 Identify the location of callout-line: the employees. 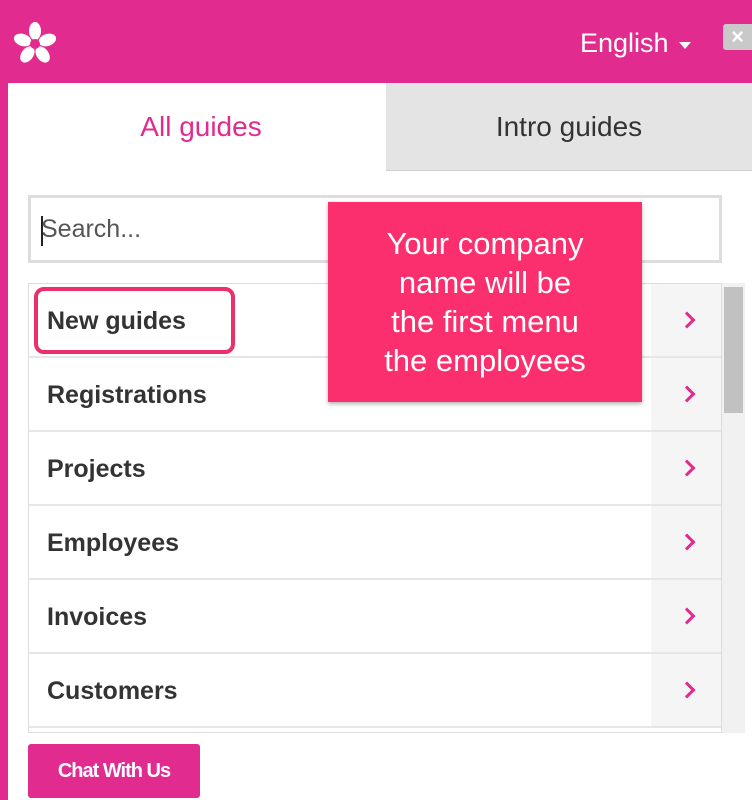
(485, 360).